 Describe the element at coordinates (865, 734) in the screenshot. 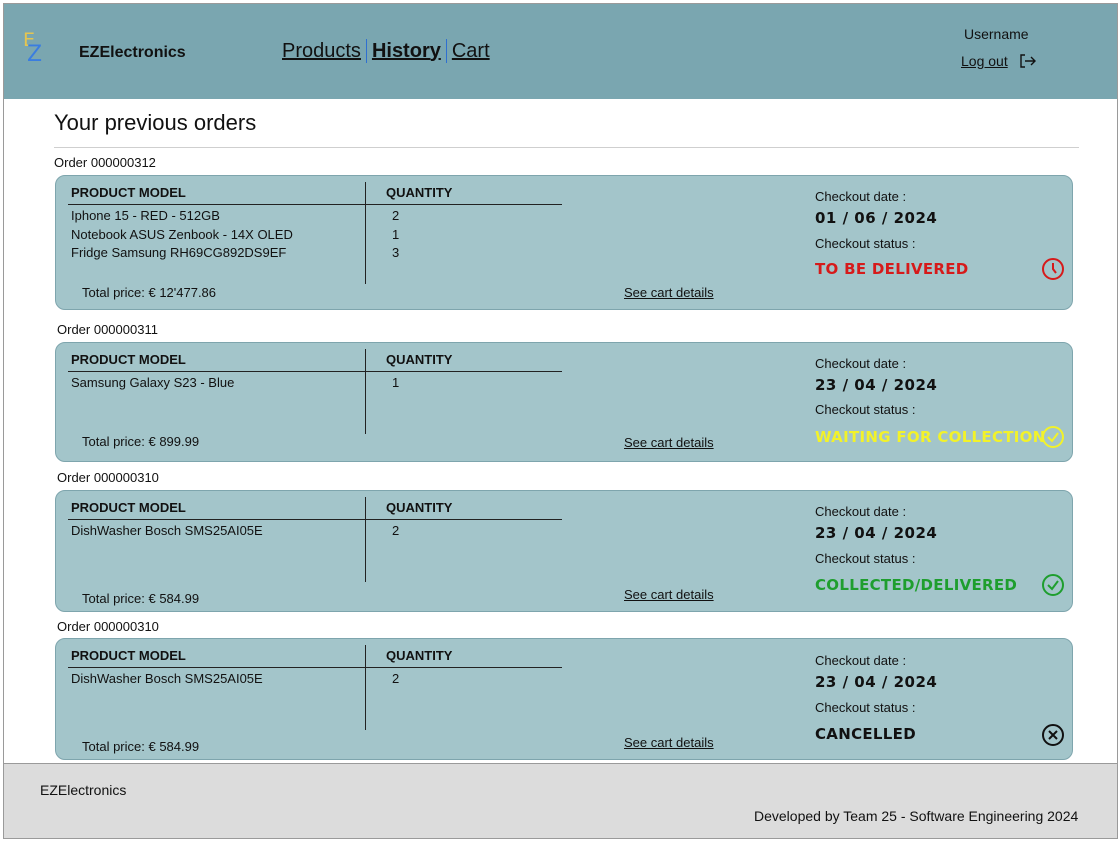

I see `checkout-status: CANCELLED` at that location.